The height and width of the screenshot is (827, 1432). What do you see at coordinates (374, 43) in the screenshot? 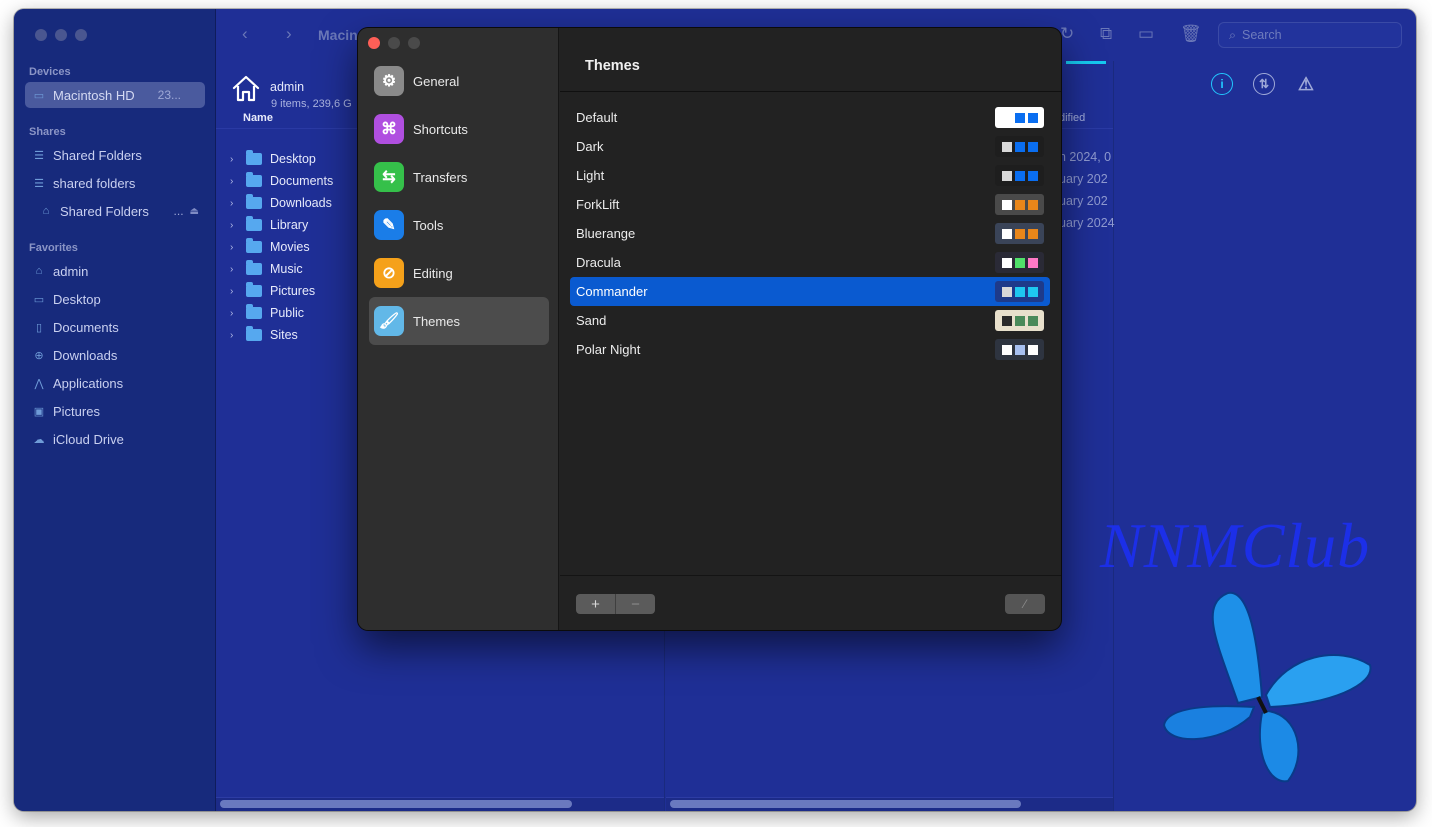
I see `close-dialog-button` at bounding box center [374, 43].